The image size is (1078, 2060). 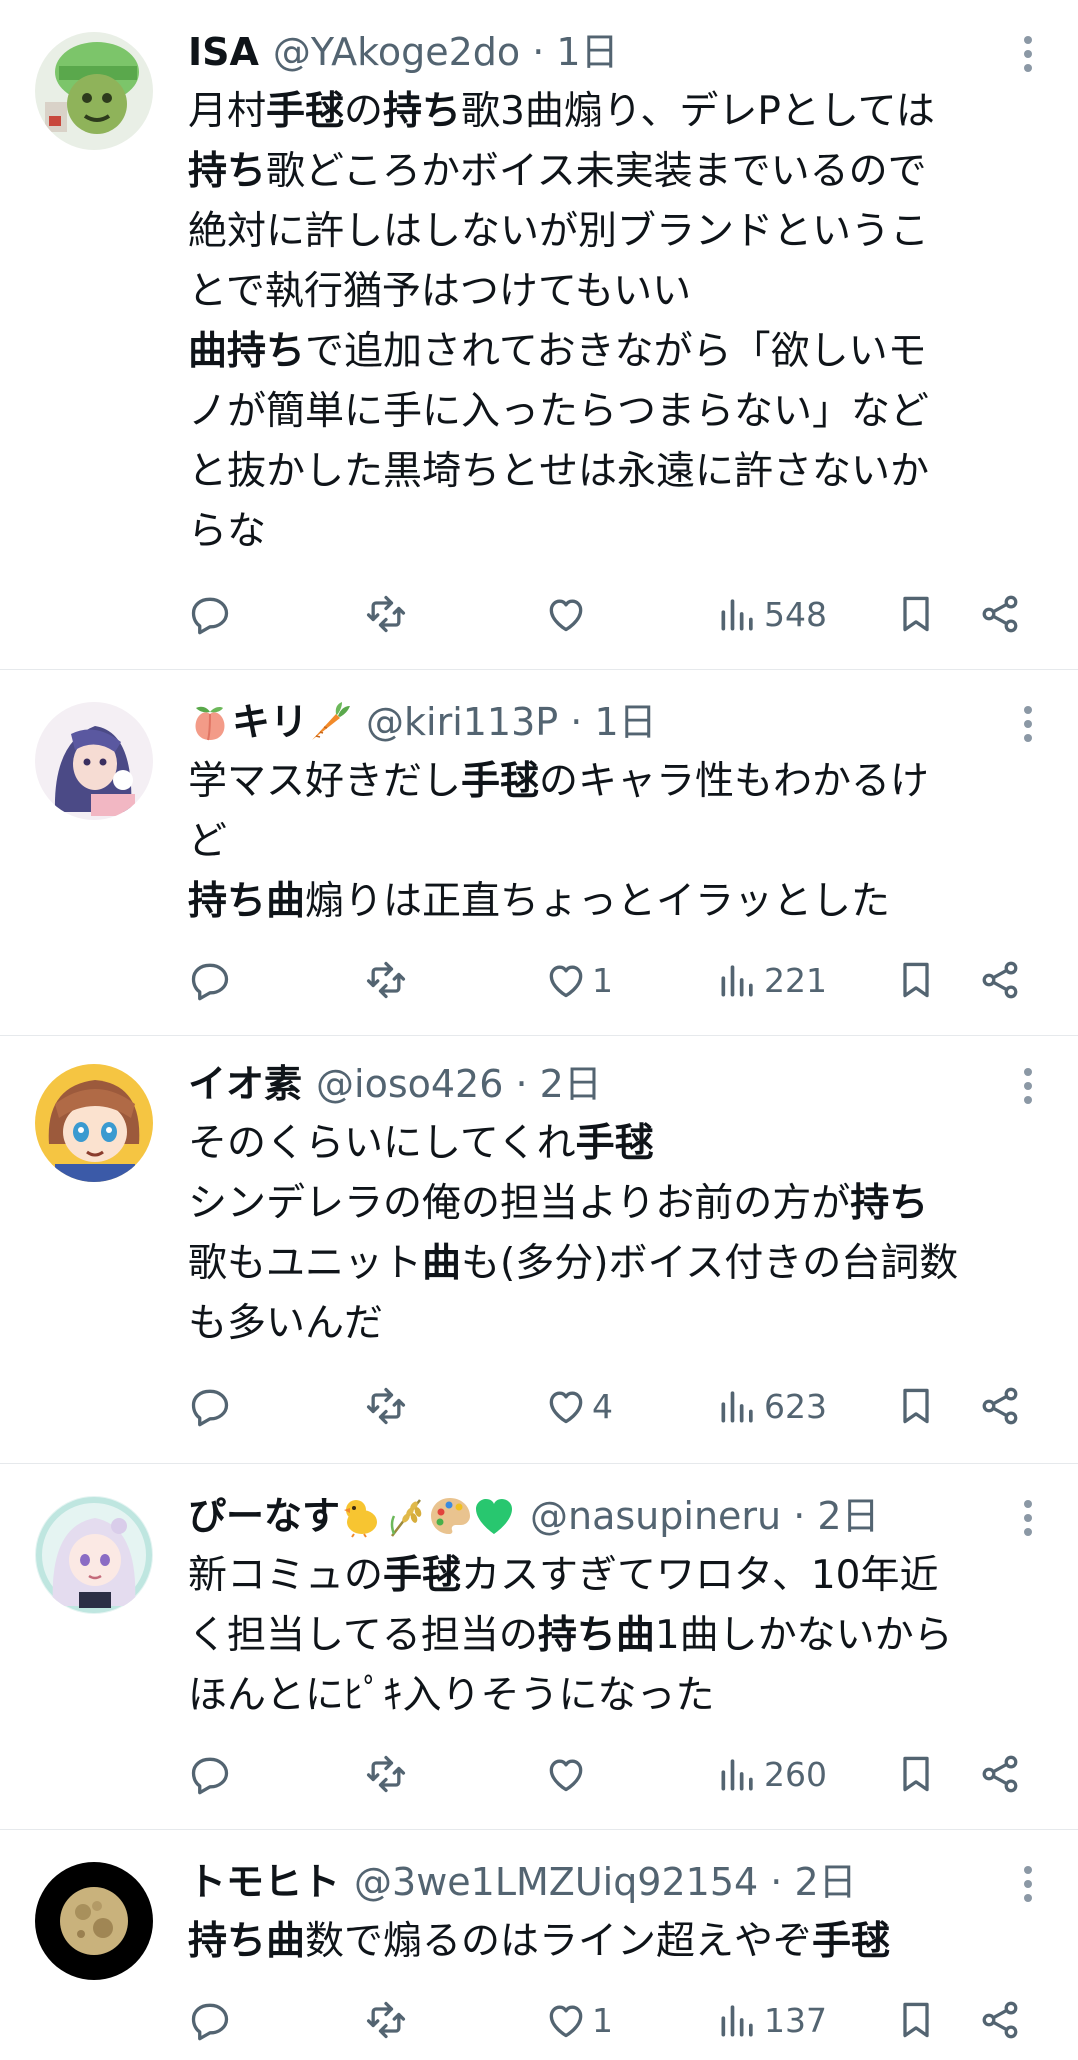 What do you see at coordinates (700, 1575) in the screenshot?
I see `text-segment: カスすぎてワロタ、10年近` at bounding box center [700, 1575].